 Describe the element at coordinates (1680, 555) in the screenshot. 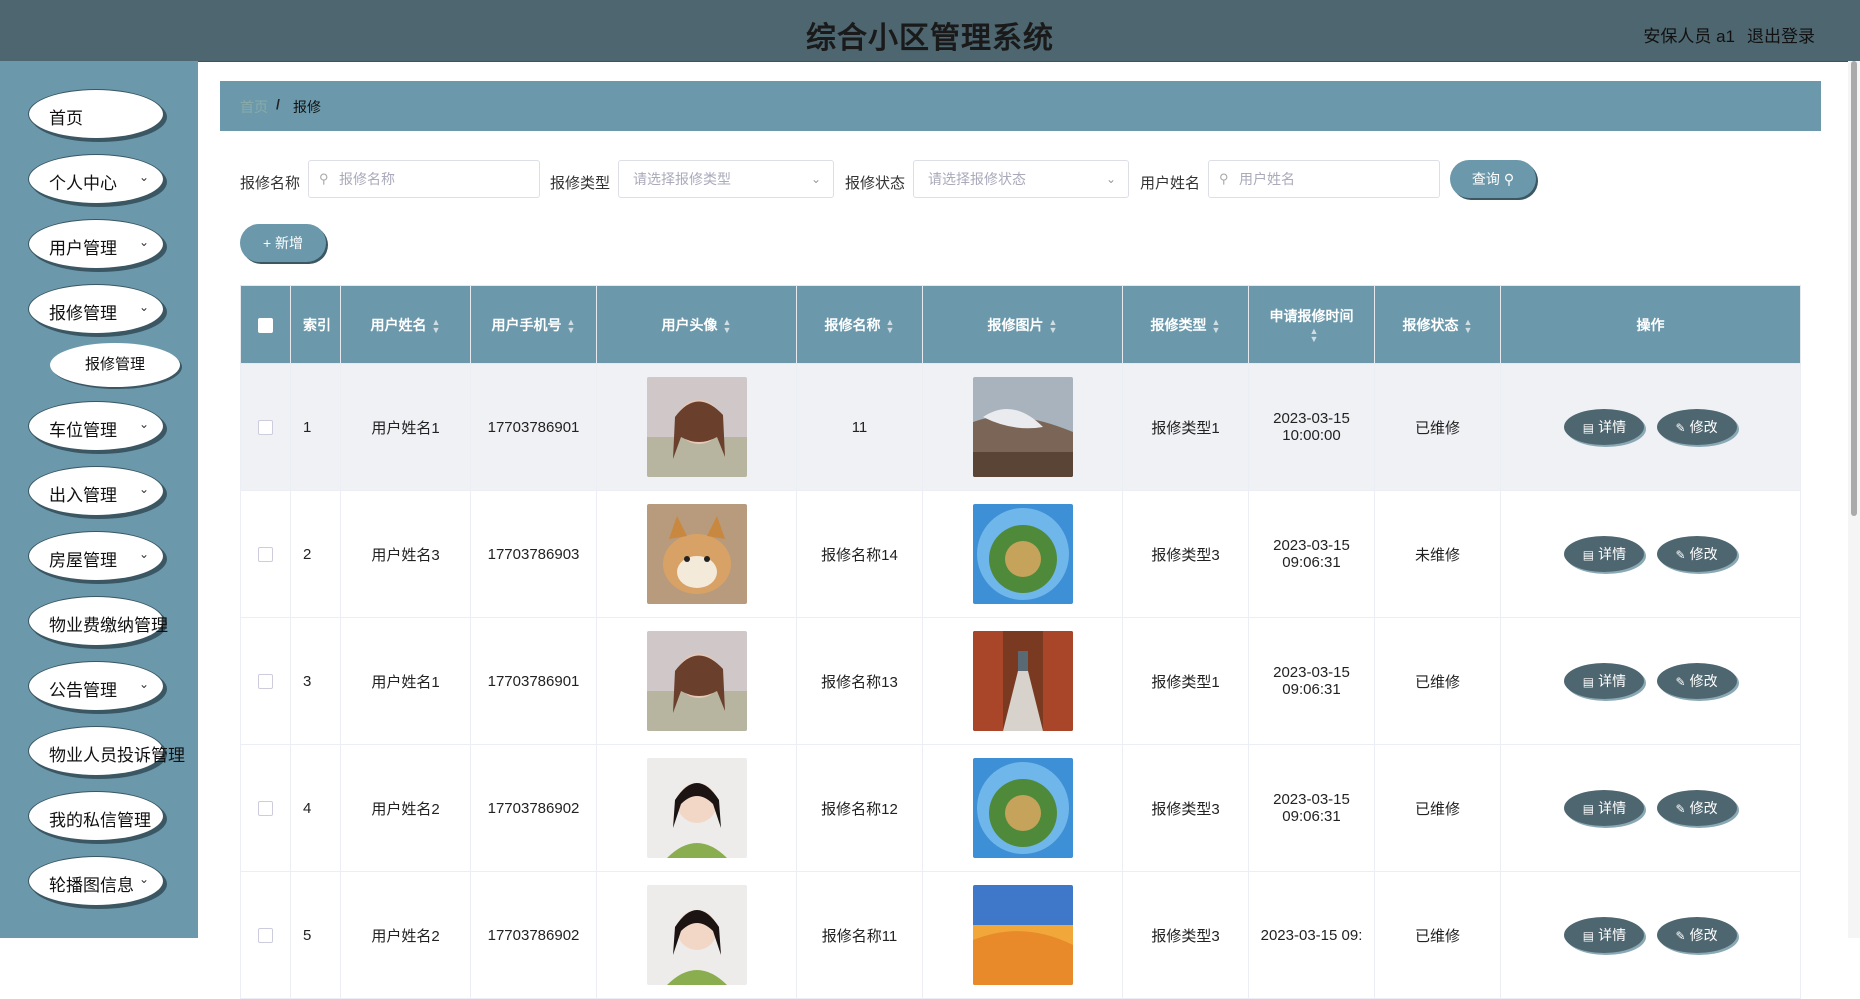

I see `pencil-icon: ✎` at that location.